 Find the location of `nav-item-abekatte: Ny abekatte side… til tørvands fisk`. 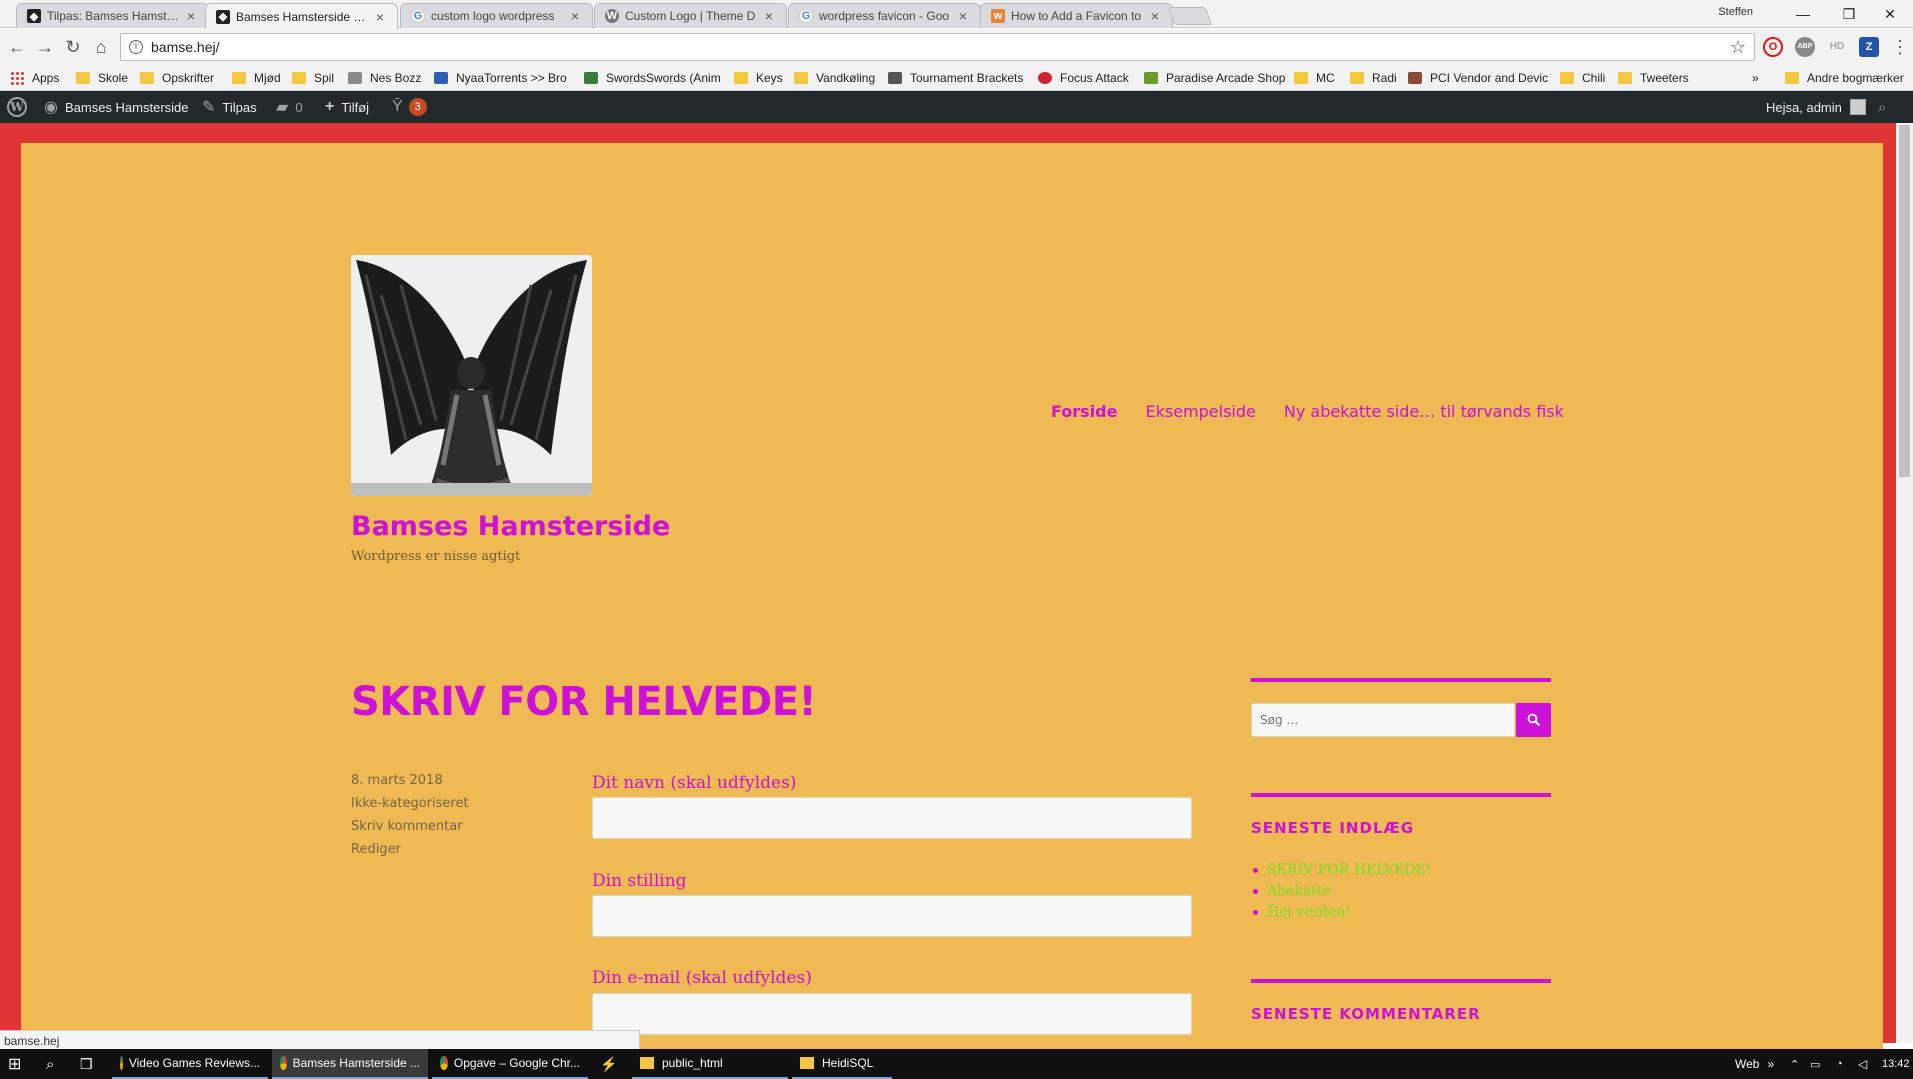

nav-item-abekatte: Ny abekatte side… til tørvands fisk is located at coordinates (1424, 411).